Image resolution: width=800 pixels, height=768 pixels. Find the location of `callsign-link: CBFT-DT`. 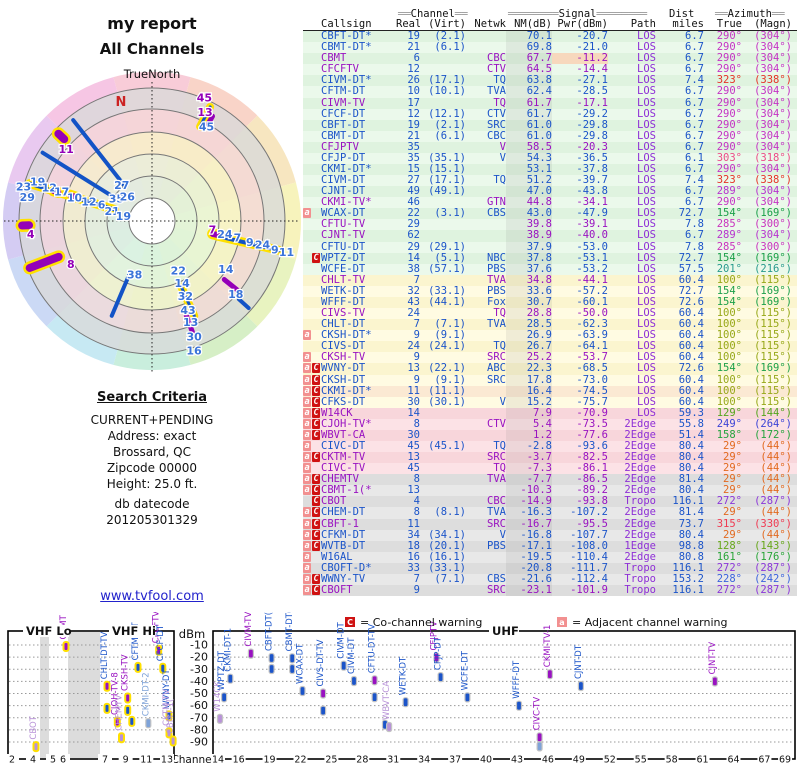

callsign-link: CBFT-DT is located at coordinates (358, 125).